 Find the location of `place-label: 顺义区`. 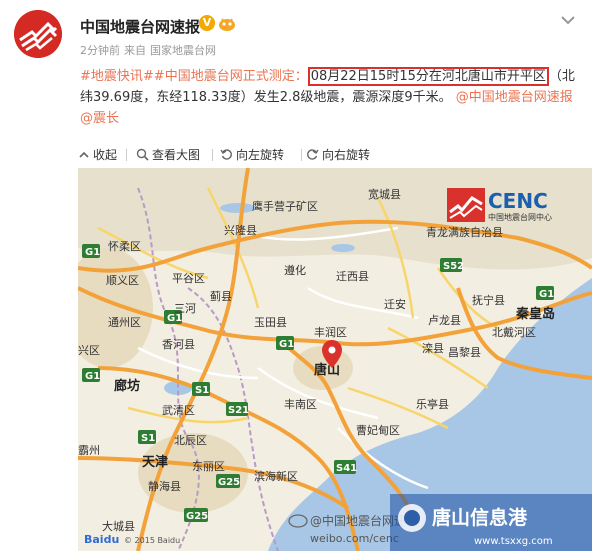

place-label: 顺义区 is located at coordinates (122, 280).